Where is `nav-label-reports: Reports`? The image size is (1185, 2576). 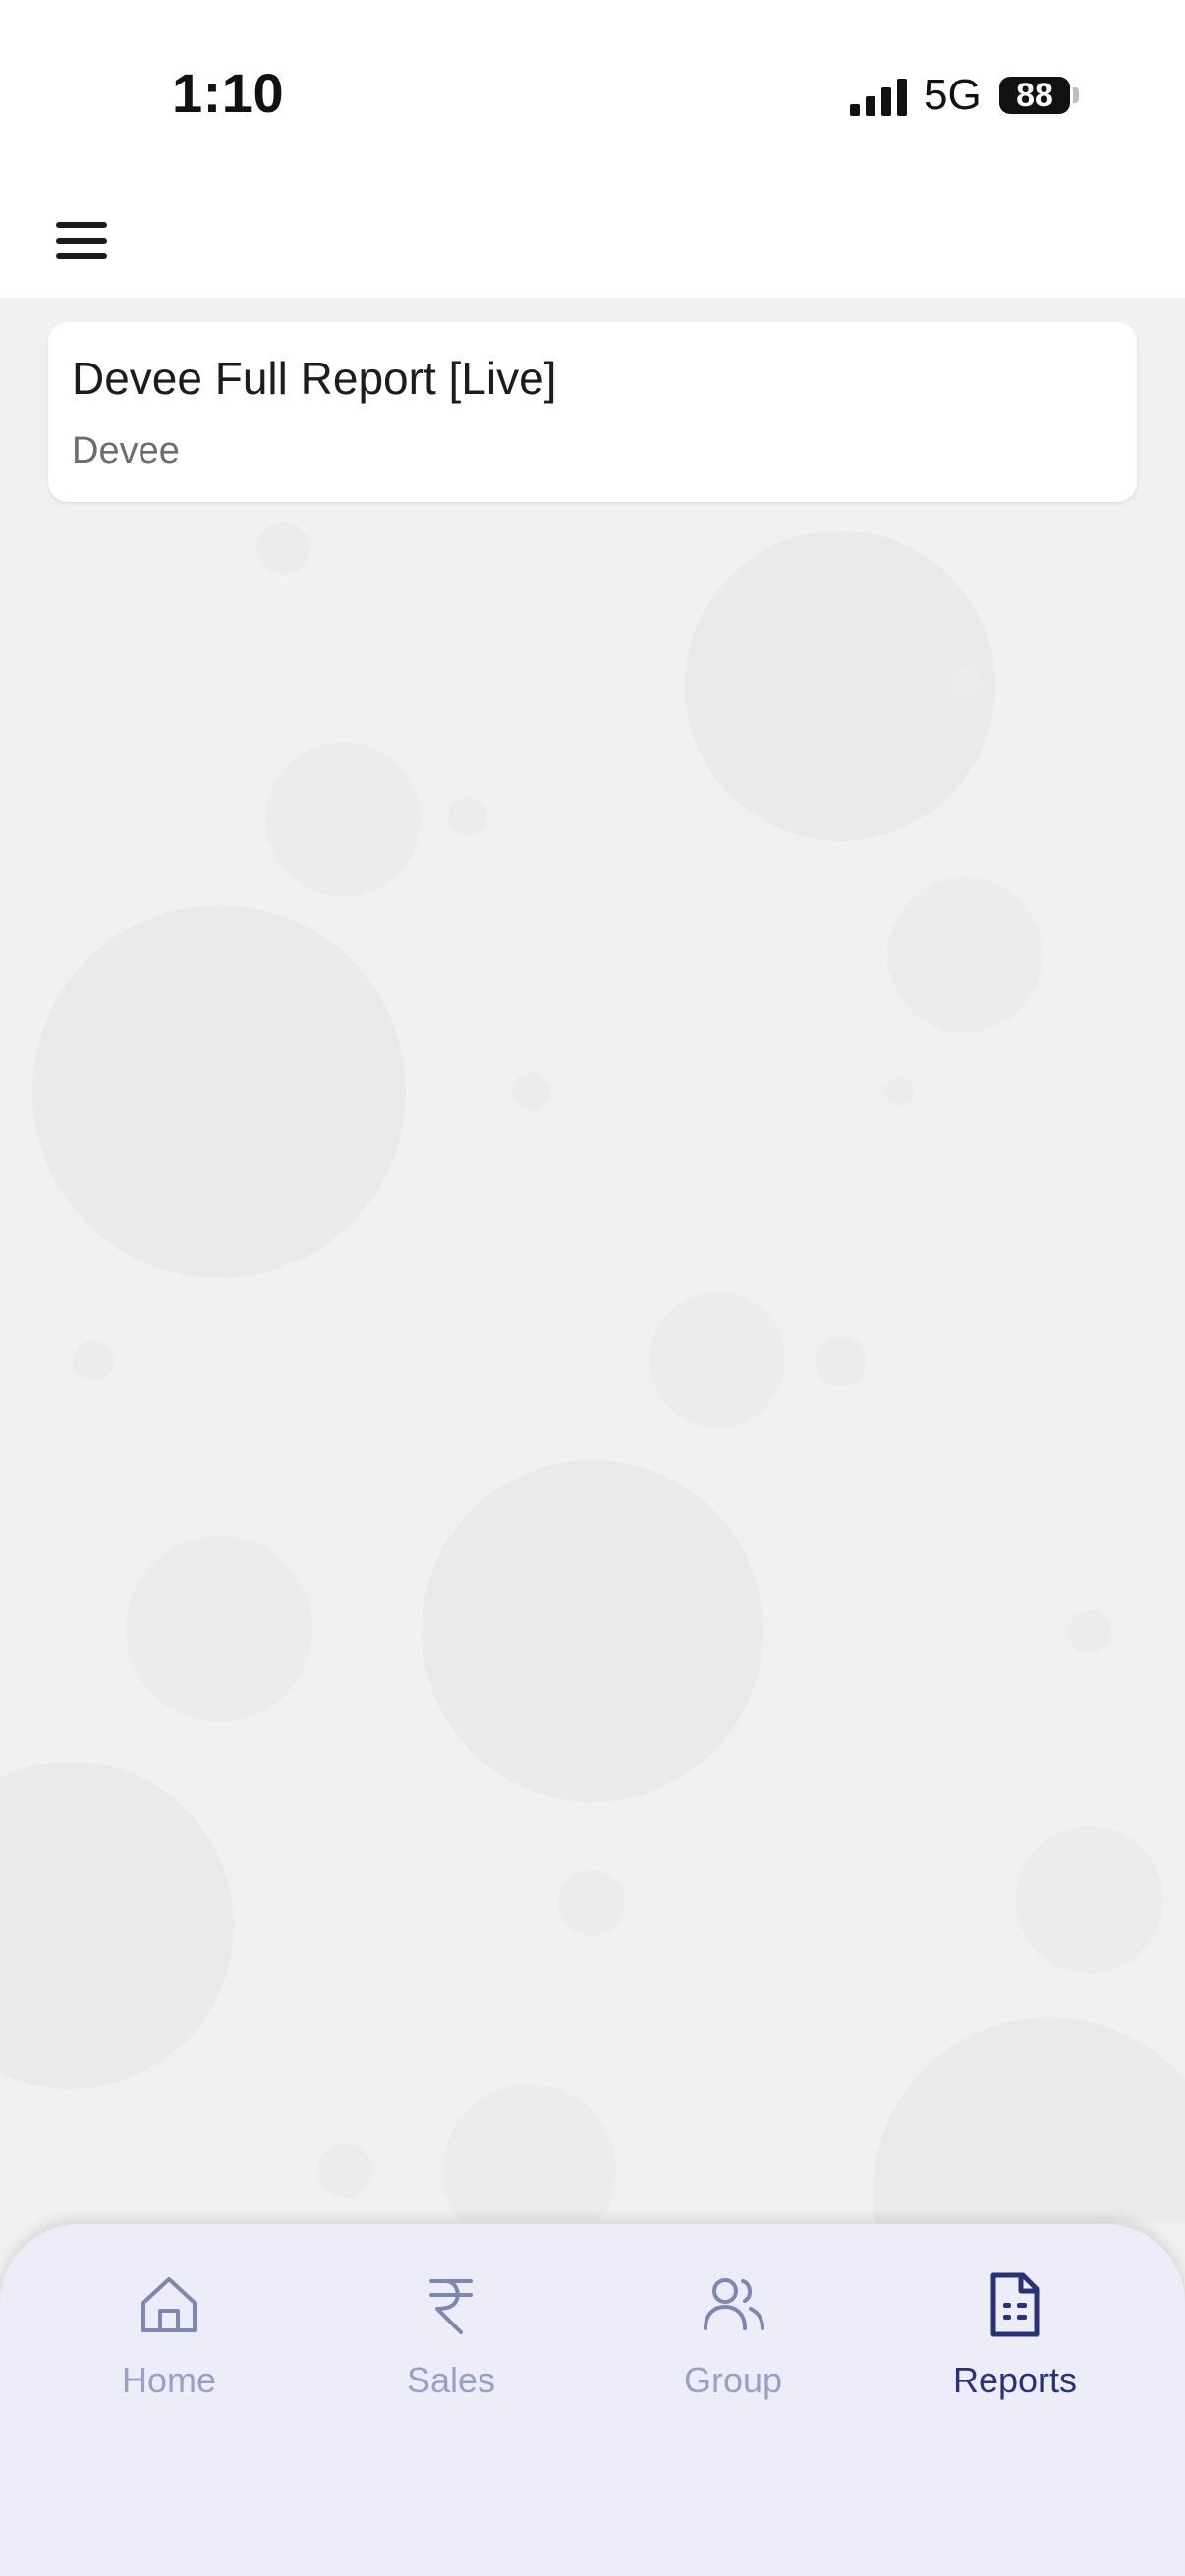
nav-label-reports: Reports is located at coordinates (1015, 2380).